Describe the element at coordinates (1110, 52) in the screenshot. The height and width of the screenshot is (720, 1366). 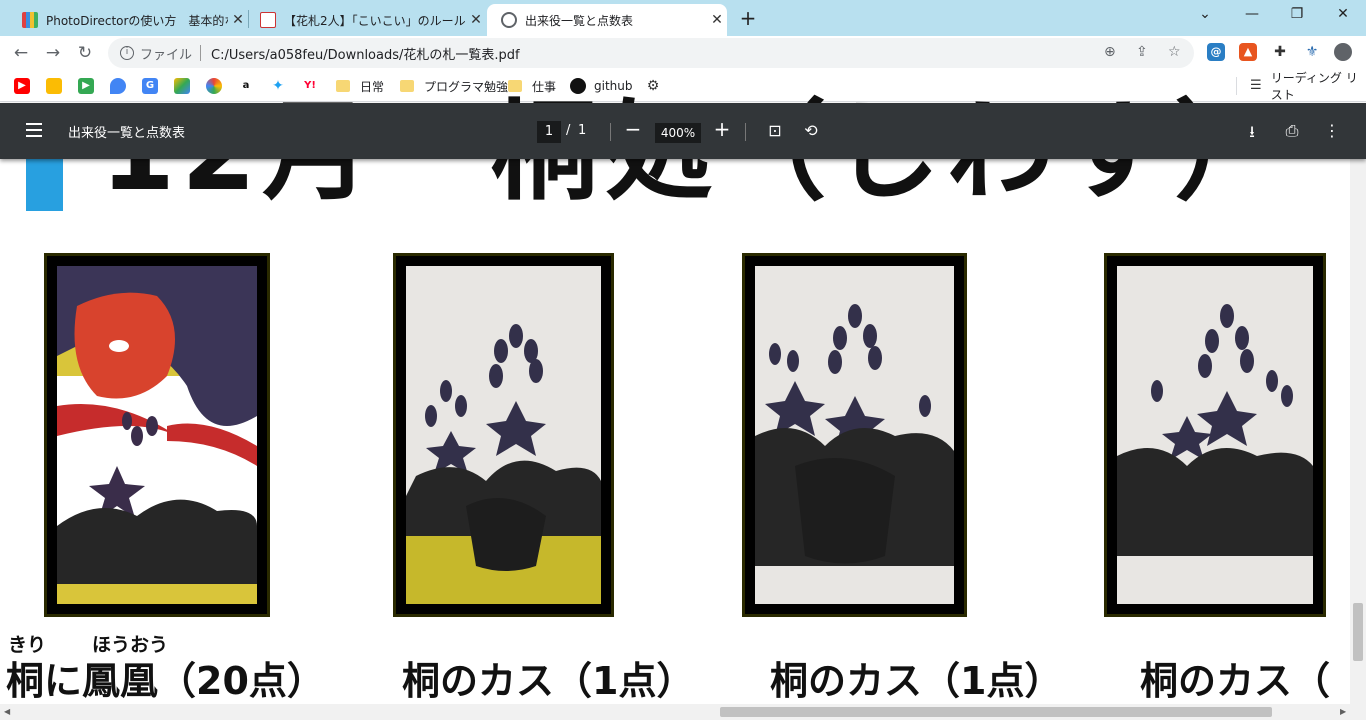
I see `zoom-icon: ⊕` at that location.